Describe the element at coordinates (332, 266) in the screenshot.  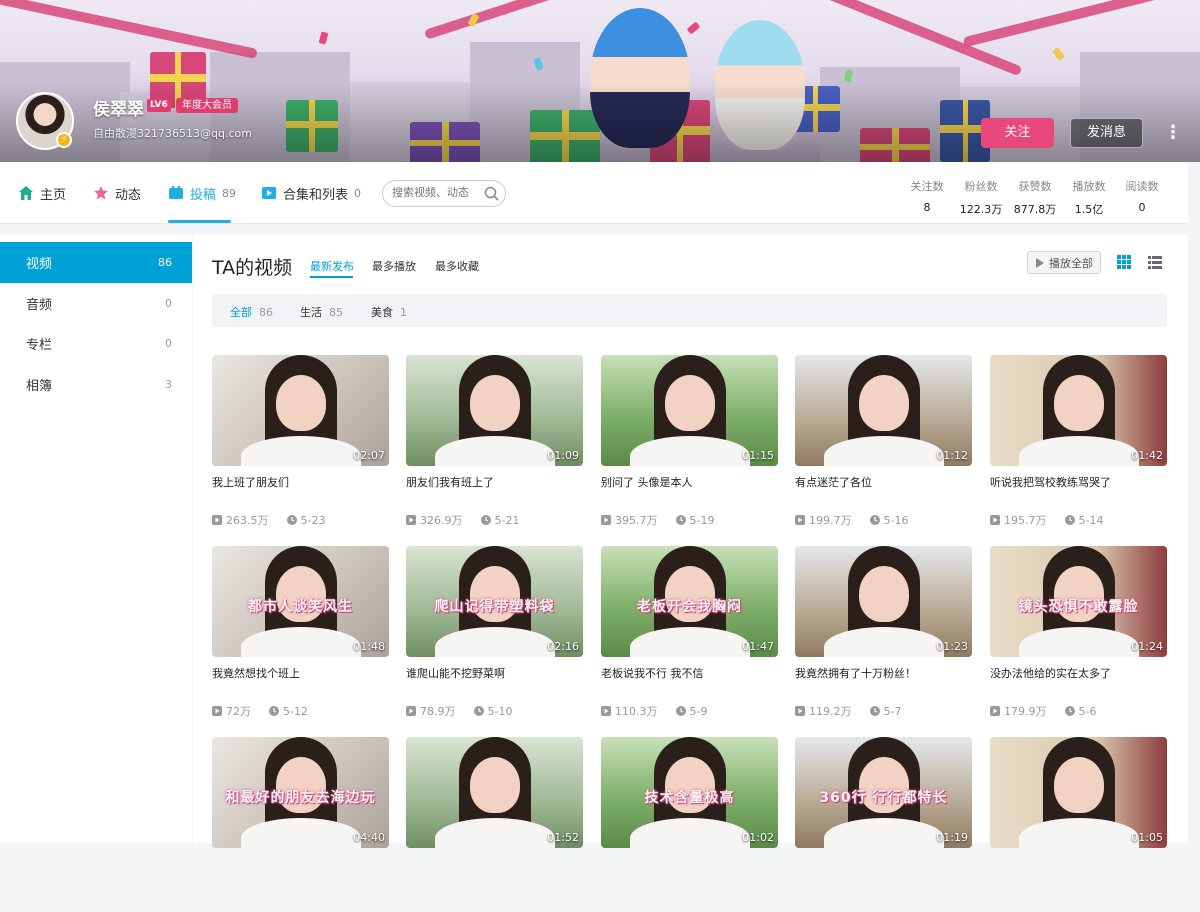
I see `sort-latest: 最新发布` at that location.